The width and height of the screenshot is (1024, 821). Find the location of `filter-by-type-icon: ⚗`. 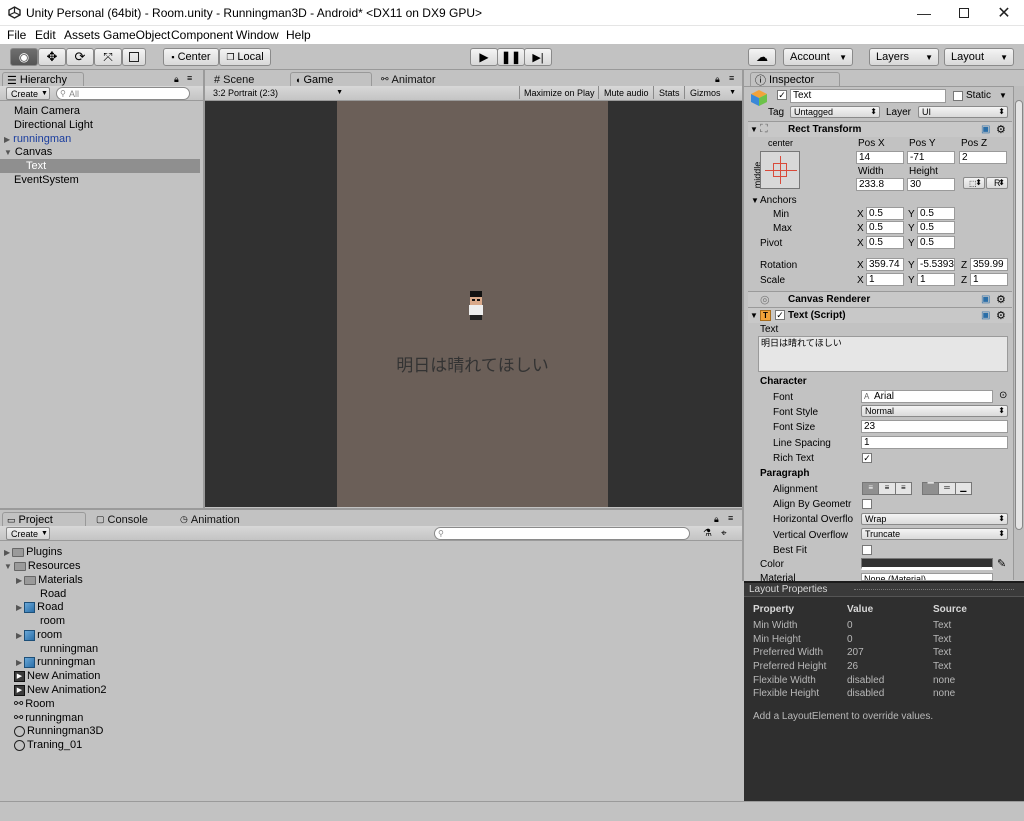

filter-by-type-icon: ⚗ is located at coordinates (707, 533).